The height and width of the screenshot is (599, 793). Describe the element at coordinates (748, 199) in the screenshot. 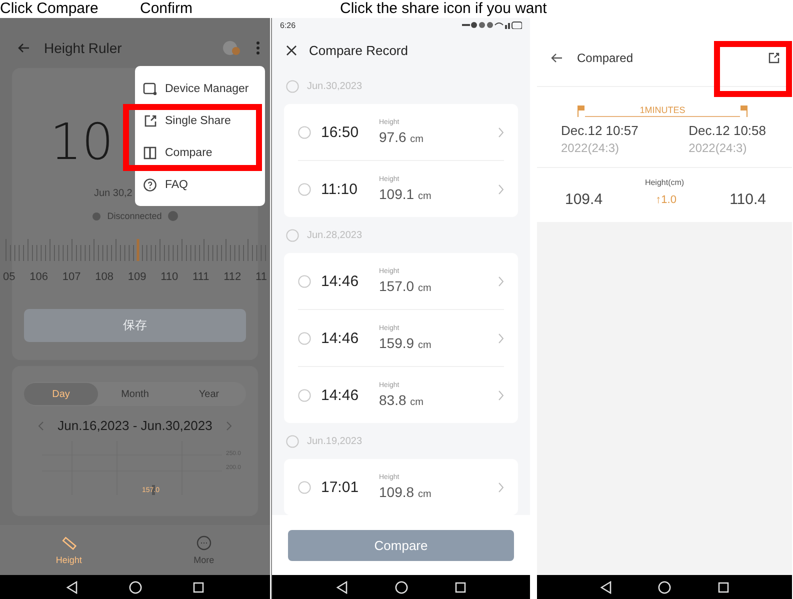

I see `second-value: 110.4` at that location.